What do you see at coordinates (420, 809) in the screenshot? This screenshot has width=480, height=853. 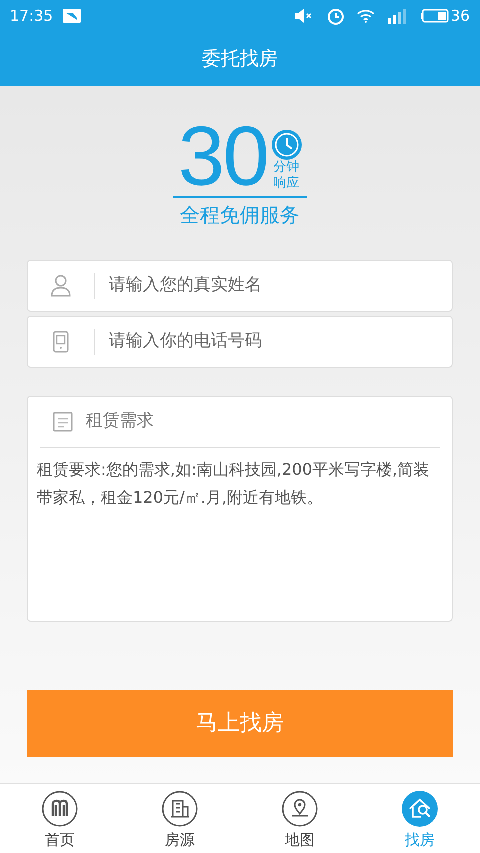 I see `house-search-icon` at bounding box center [420, 809].